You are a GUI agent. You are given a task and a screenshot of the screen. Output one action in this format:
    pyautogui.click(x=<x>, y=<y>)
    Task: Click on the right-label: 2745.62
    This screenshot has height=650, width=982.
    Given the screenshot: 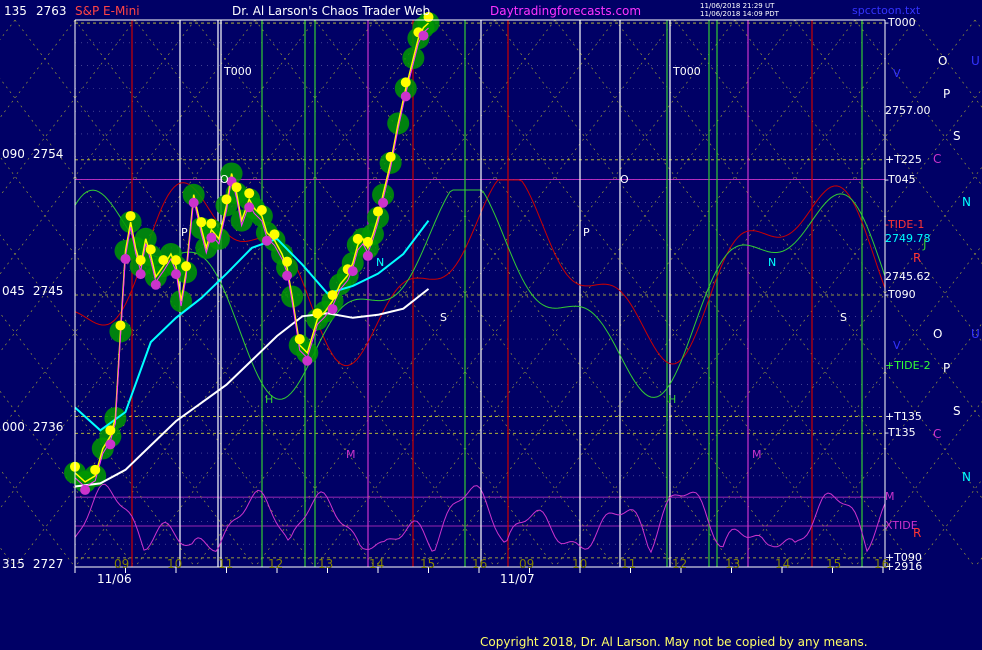 What is the action you would take?
    pyautogui.click(x=908, y=276)
    